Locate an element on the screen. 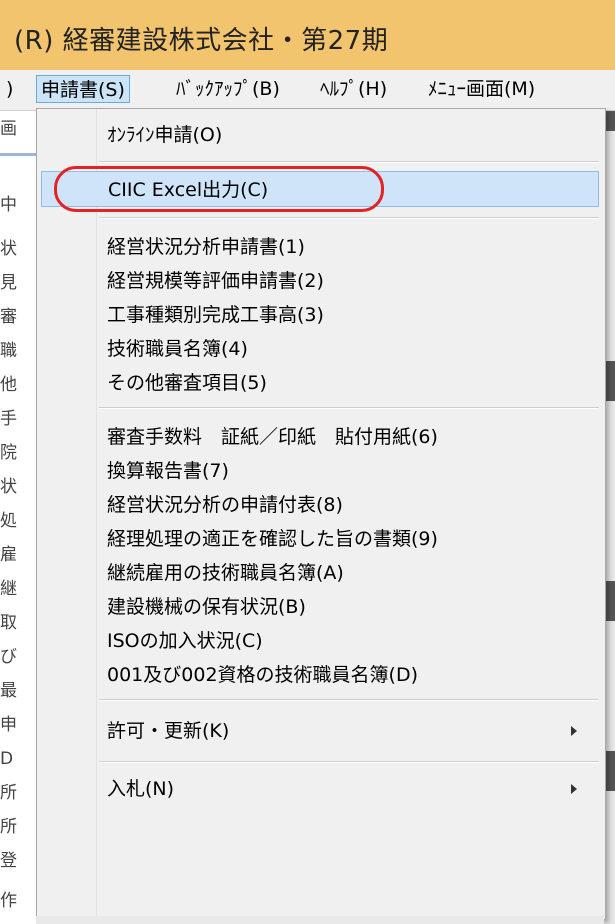 The image size is (615, 924). background-text: 継 is located at coordinates (8, 589).